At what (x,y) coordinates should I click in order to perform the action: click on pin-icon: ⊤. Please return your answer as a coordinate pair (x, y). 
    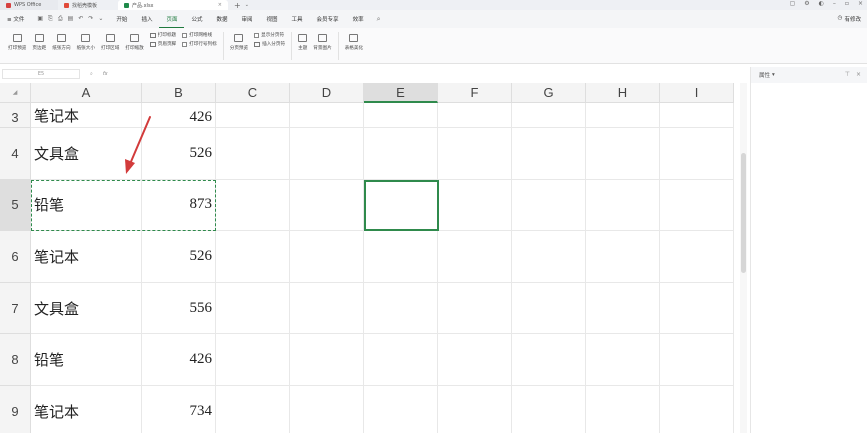
    Looking at the image, I should click on (847, 74).